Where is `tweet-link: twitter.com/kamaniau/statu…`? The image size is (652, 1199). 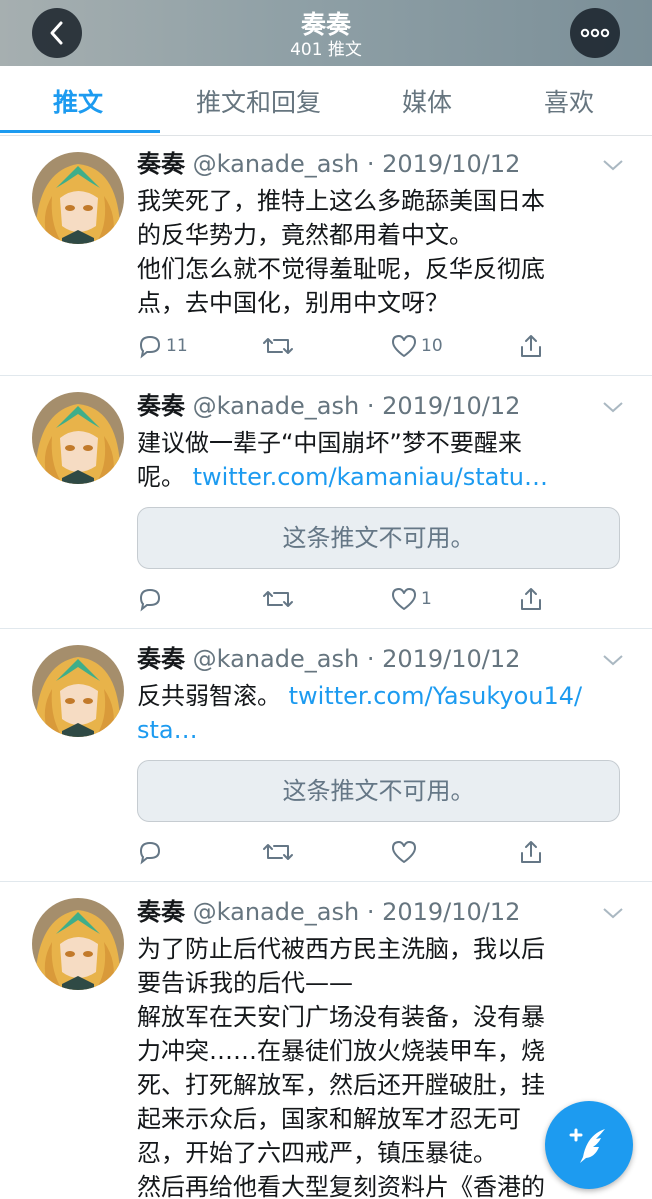 tweet-link: twitter.com/kamaniau/statu… is located at coordinates (370, 477).